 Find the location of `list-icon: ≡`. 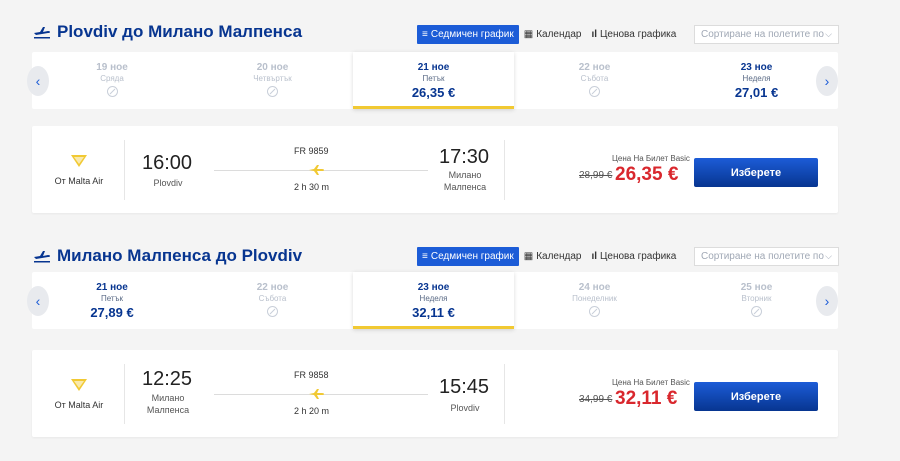

list-icon: ≡ is located at coordinates (425, 256).